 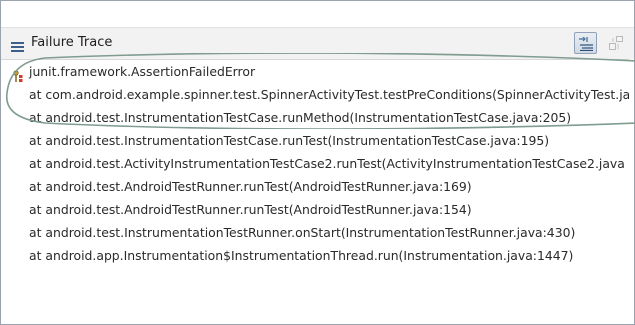 I want to click on right-edge, so click(x=631, y=191).